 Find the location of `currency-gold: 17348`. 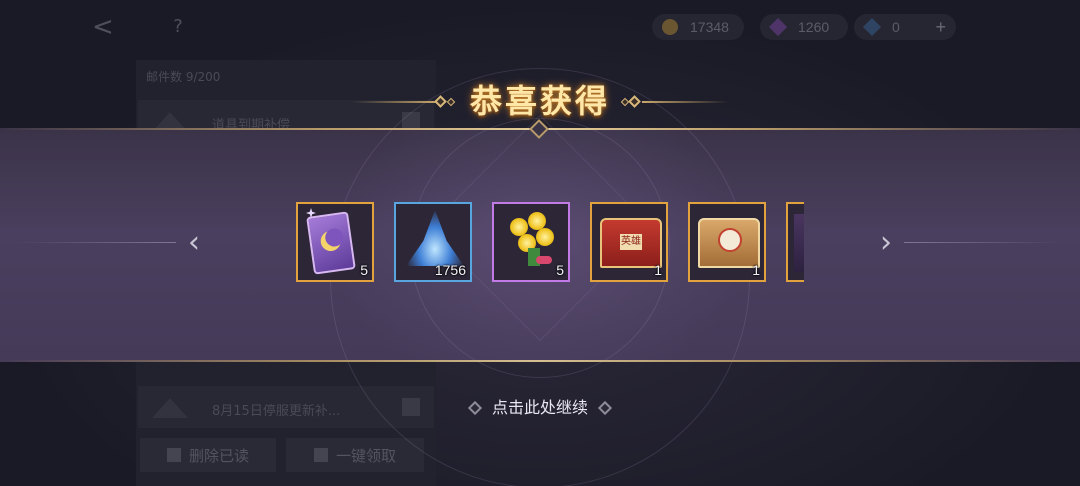

currency-gold: 17348 is located at coordinates (698, 27).